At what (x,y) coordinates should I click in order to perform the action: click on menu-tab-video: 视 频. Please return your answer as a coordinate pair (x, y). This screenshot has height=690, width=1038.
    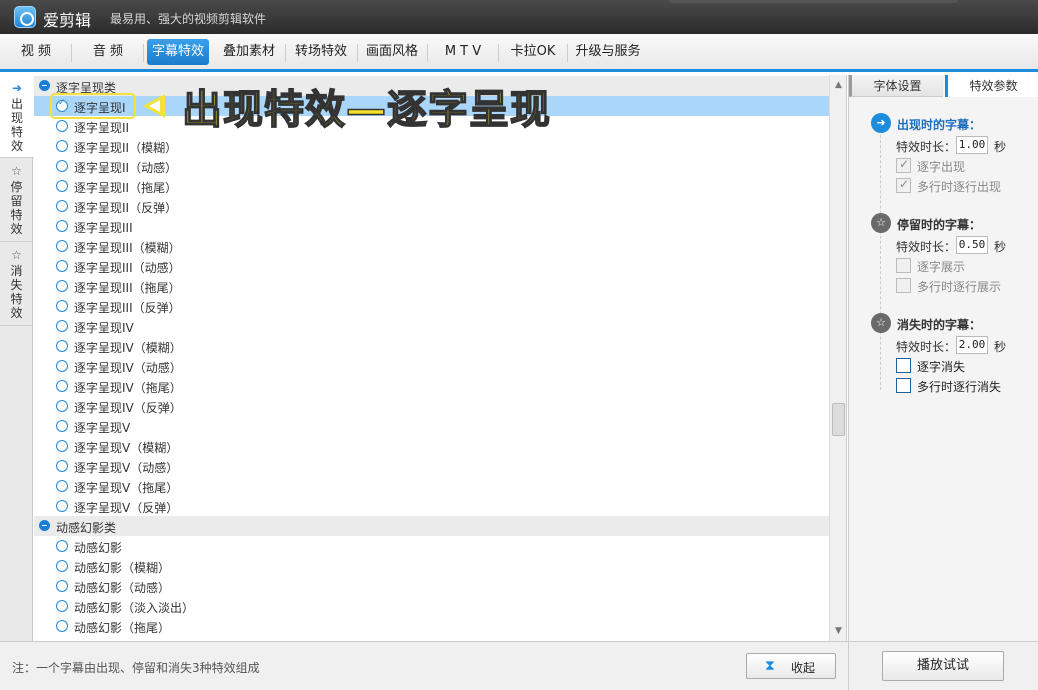
    Looking at the image, I should click on (36, 52).